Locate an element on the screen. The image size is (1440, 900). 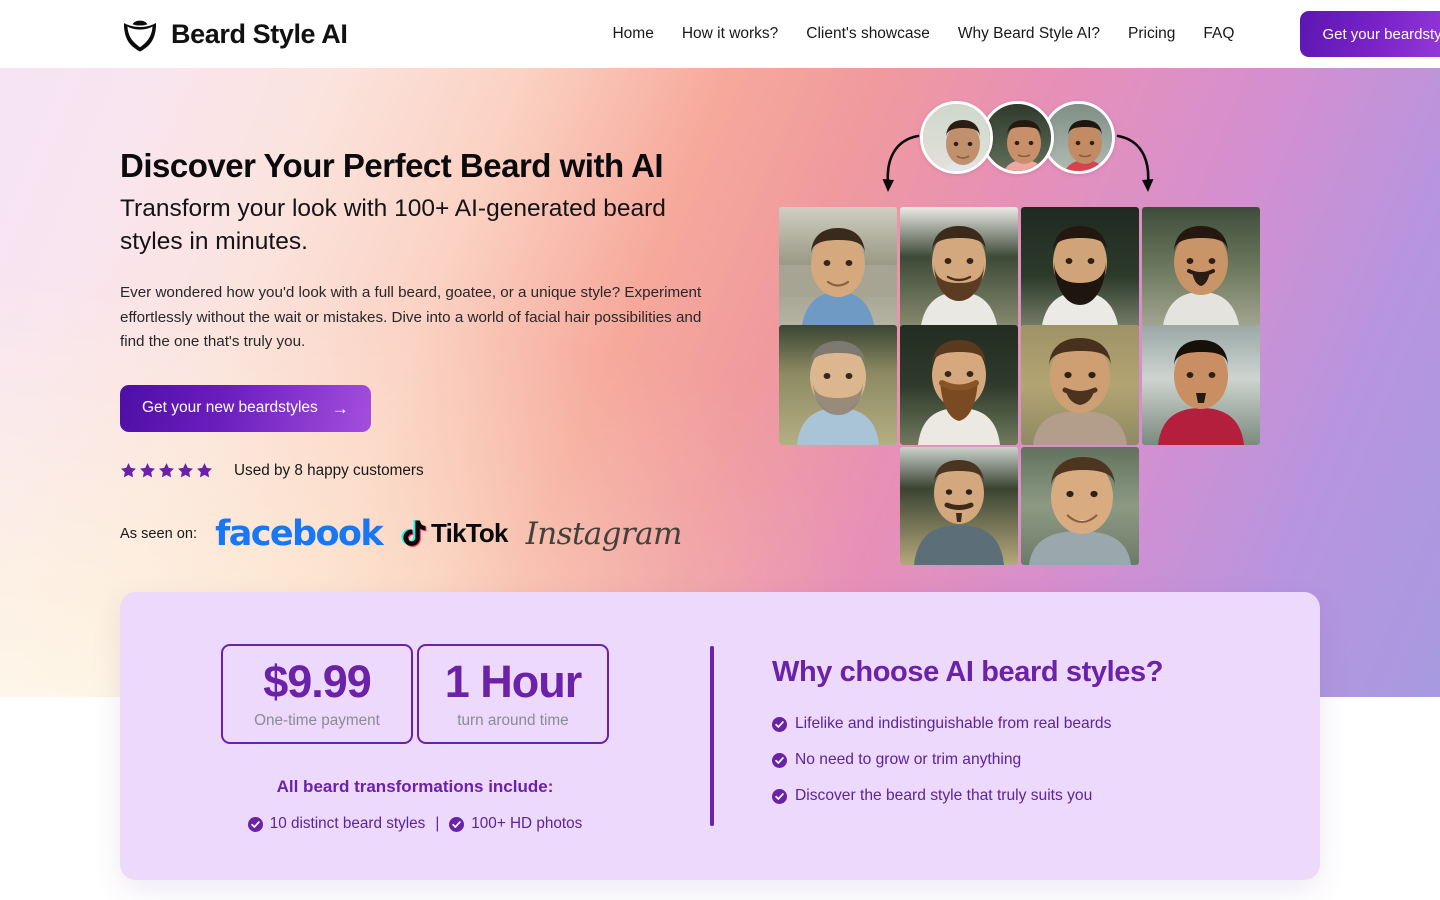
stat-turnaround-value: 1 Hour is located at coordinates (513, 681).